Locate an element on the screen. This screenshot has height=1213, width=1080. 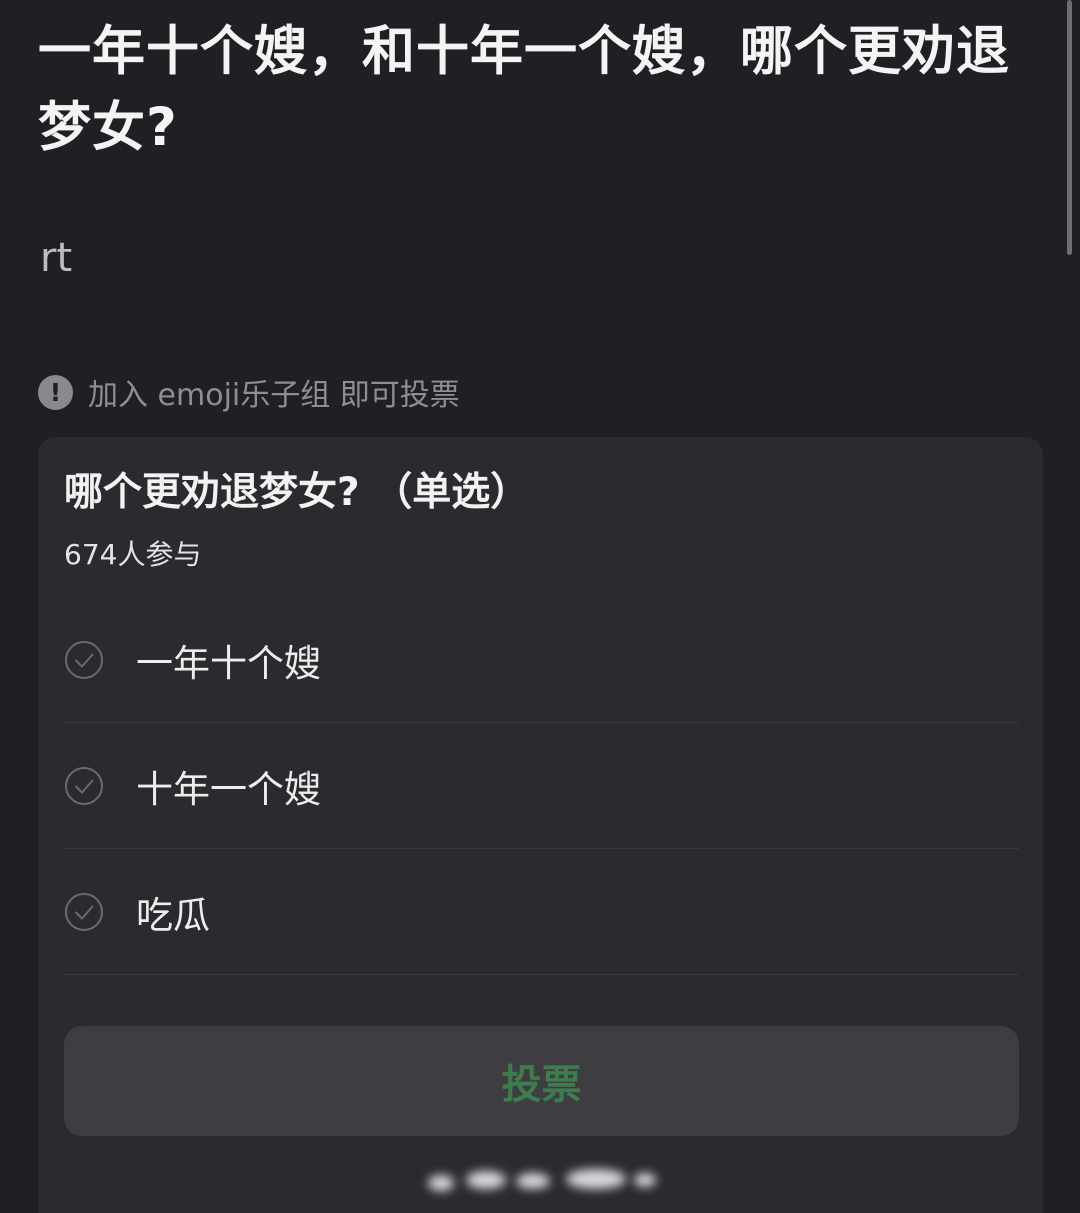
poll-option: 十年一个嫂 is located at coordinates (541, 786).